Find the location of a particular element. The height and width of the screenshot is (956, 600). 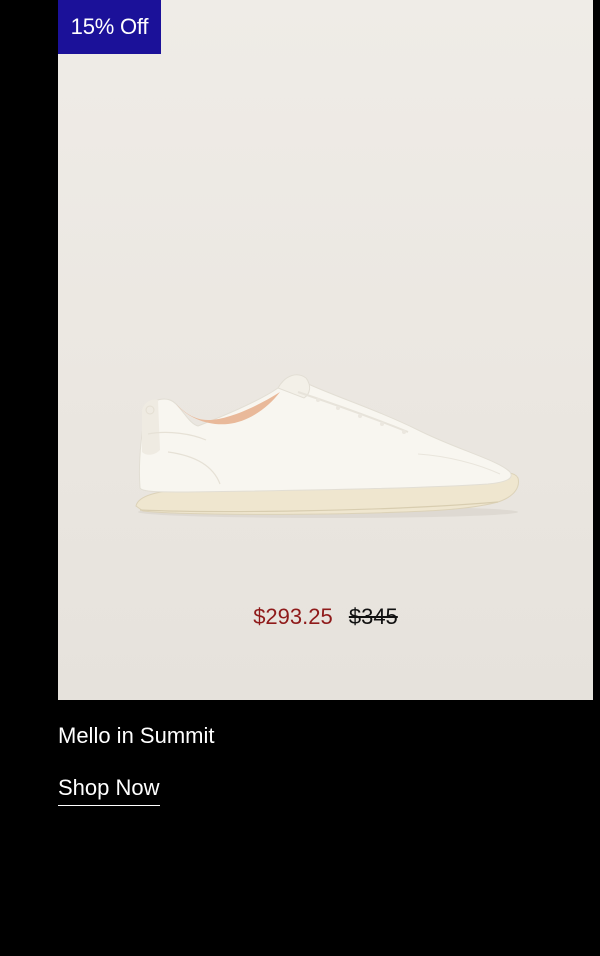

original-price: $345 is located at coordinates (373, 616).